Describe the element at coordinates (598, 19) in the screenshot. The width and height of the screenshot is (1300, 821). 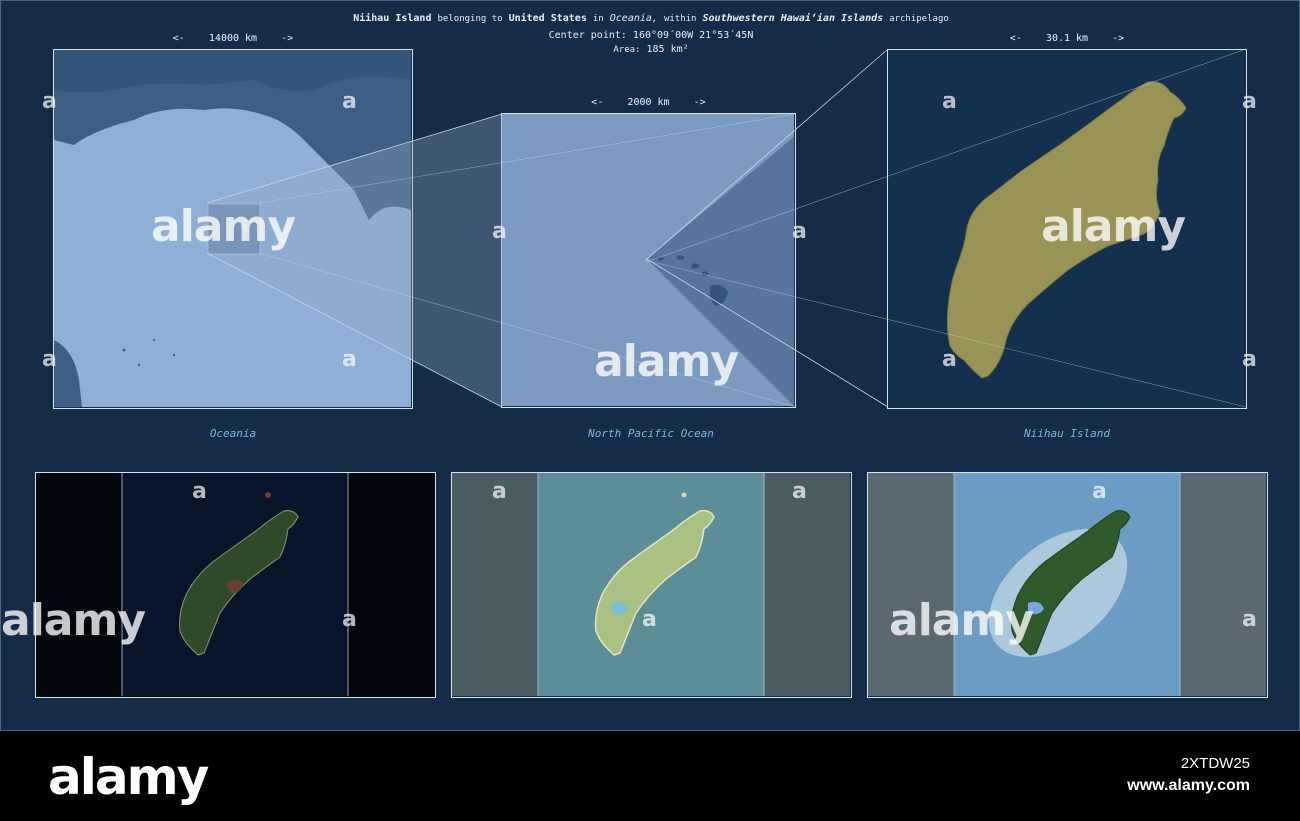
I see `in-text: in` at that location.